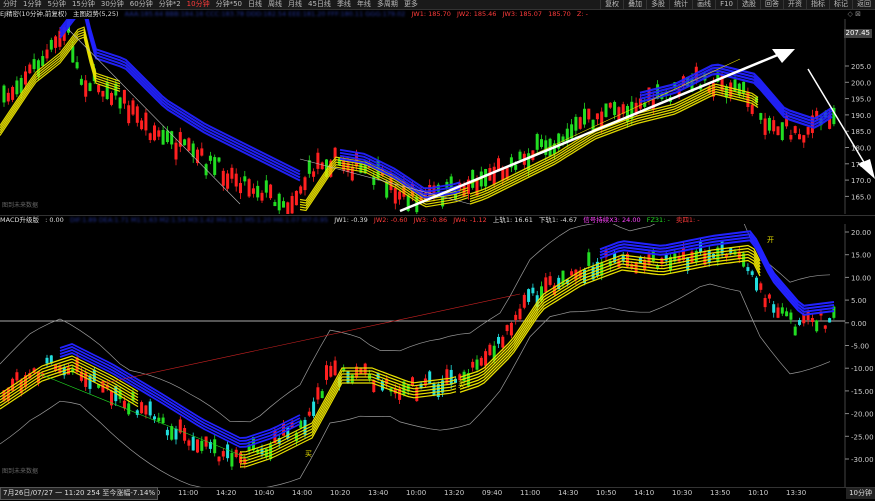  I want to click on period-tab: 60分钟, so click(141, 4).